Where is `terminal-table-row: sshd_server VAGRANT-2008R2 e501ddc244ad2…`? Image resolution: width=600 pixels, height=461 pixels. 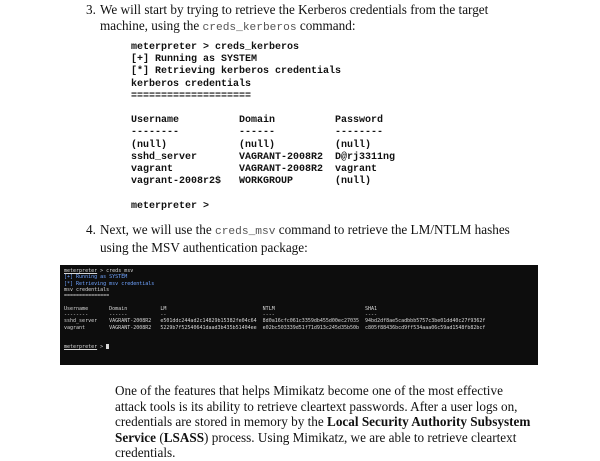 terminal-table-row: sshd_server VAGRANT-2008R2 e501ddc244ad2… is located at coordinates (275, 321).